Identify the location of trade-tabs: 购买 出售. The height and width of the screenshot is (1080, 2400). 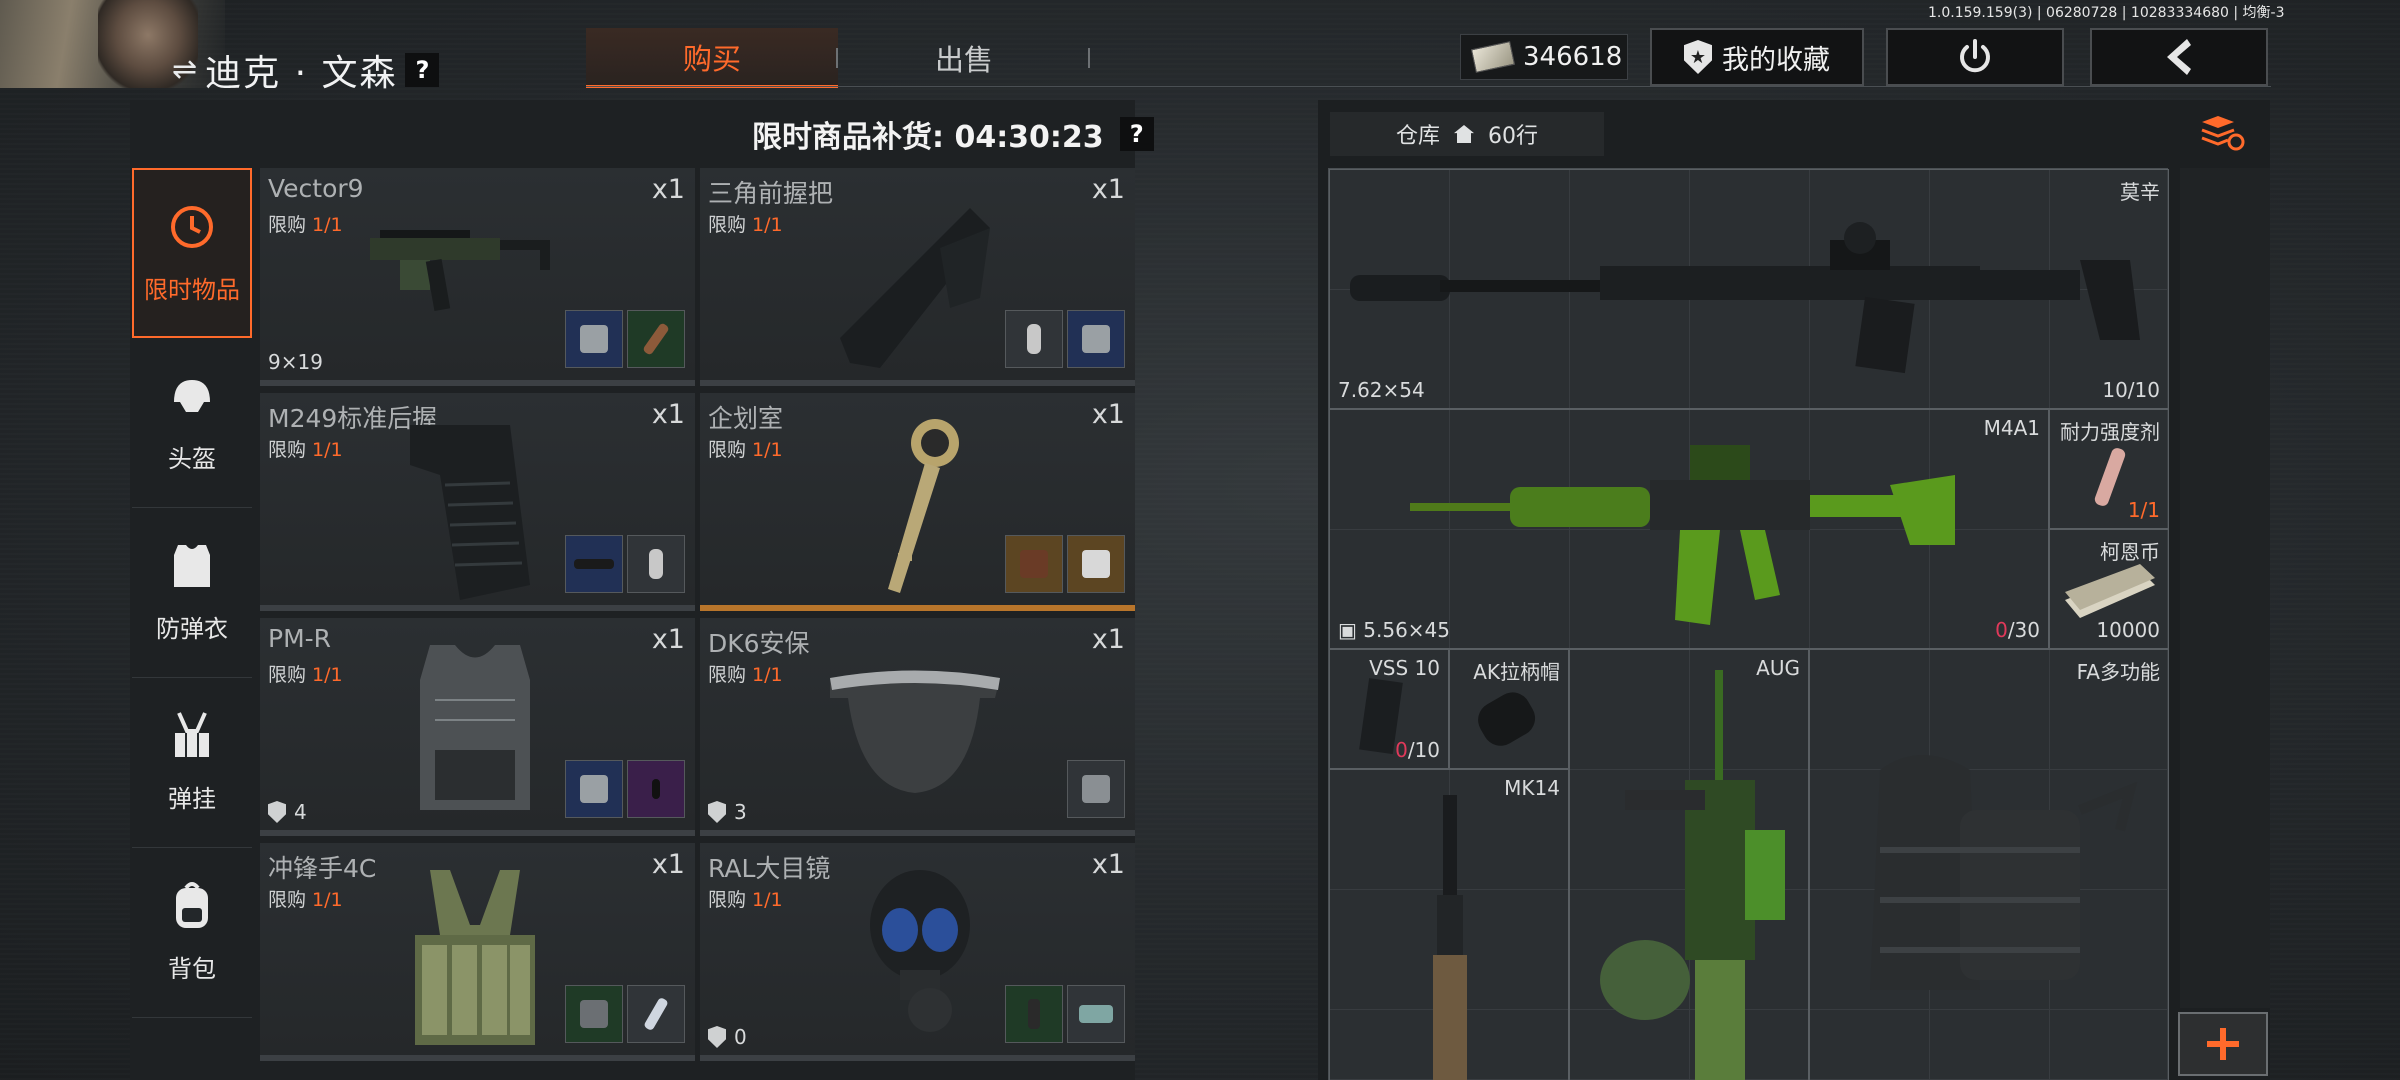
(838, 58).